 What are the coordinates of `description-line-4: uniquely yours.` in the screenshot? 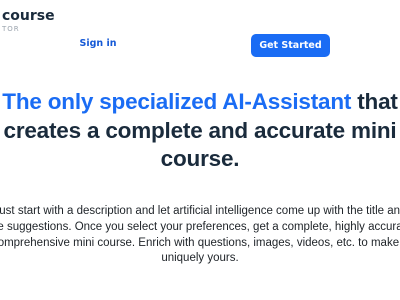 It's located at (200, 258).